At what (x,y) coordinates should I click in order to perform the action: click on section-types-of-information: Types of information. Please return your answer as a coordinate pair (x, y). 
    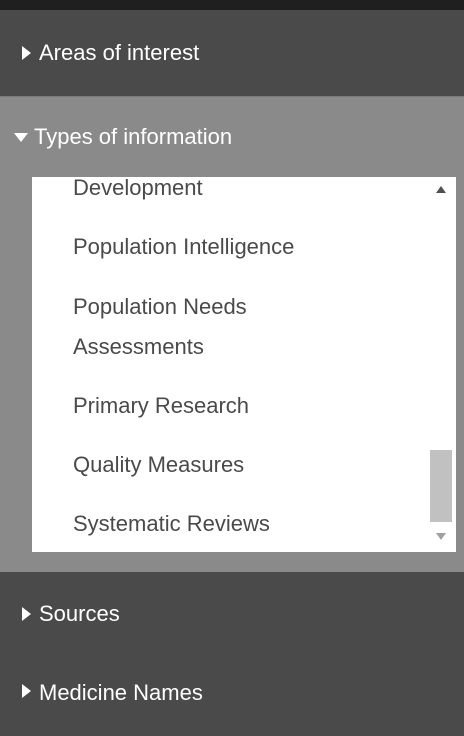
    Looking at the image, I should click on (232, 137).